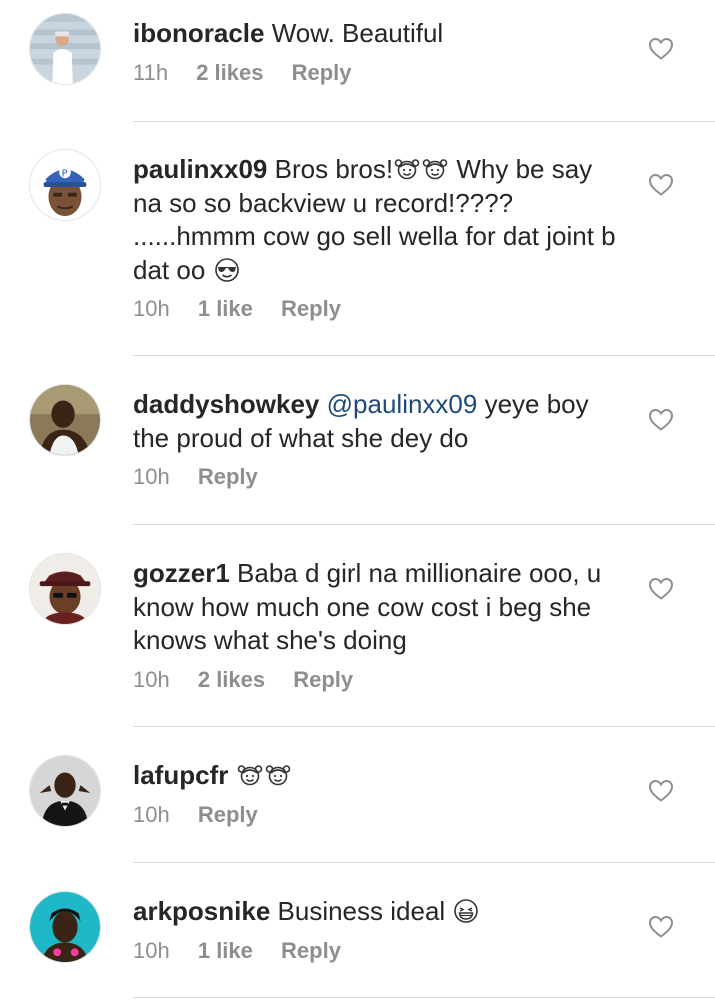  What do you see at coordinates (378, 680) in the screenshot?
I see `comment-meta: 10h 2 likes Reply` at bounding box center [378, 680].